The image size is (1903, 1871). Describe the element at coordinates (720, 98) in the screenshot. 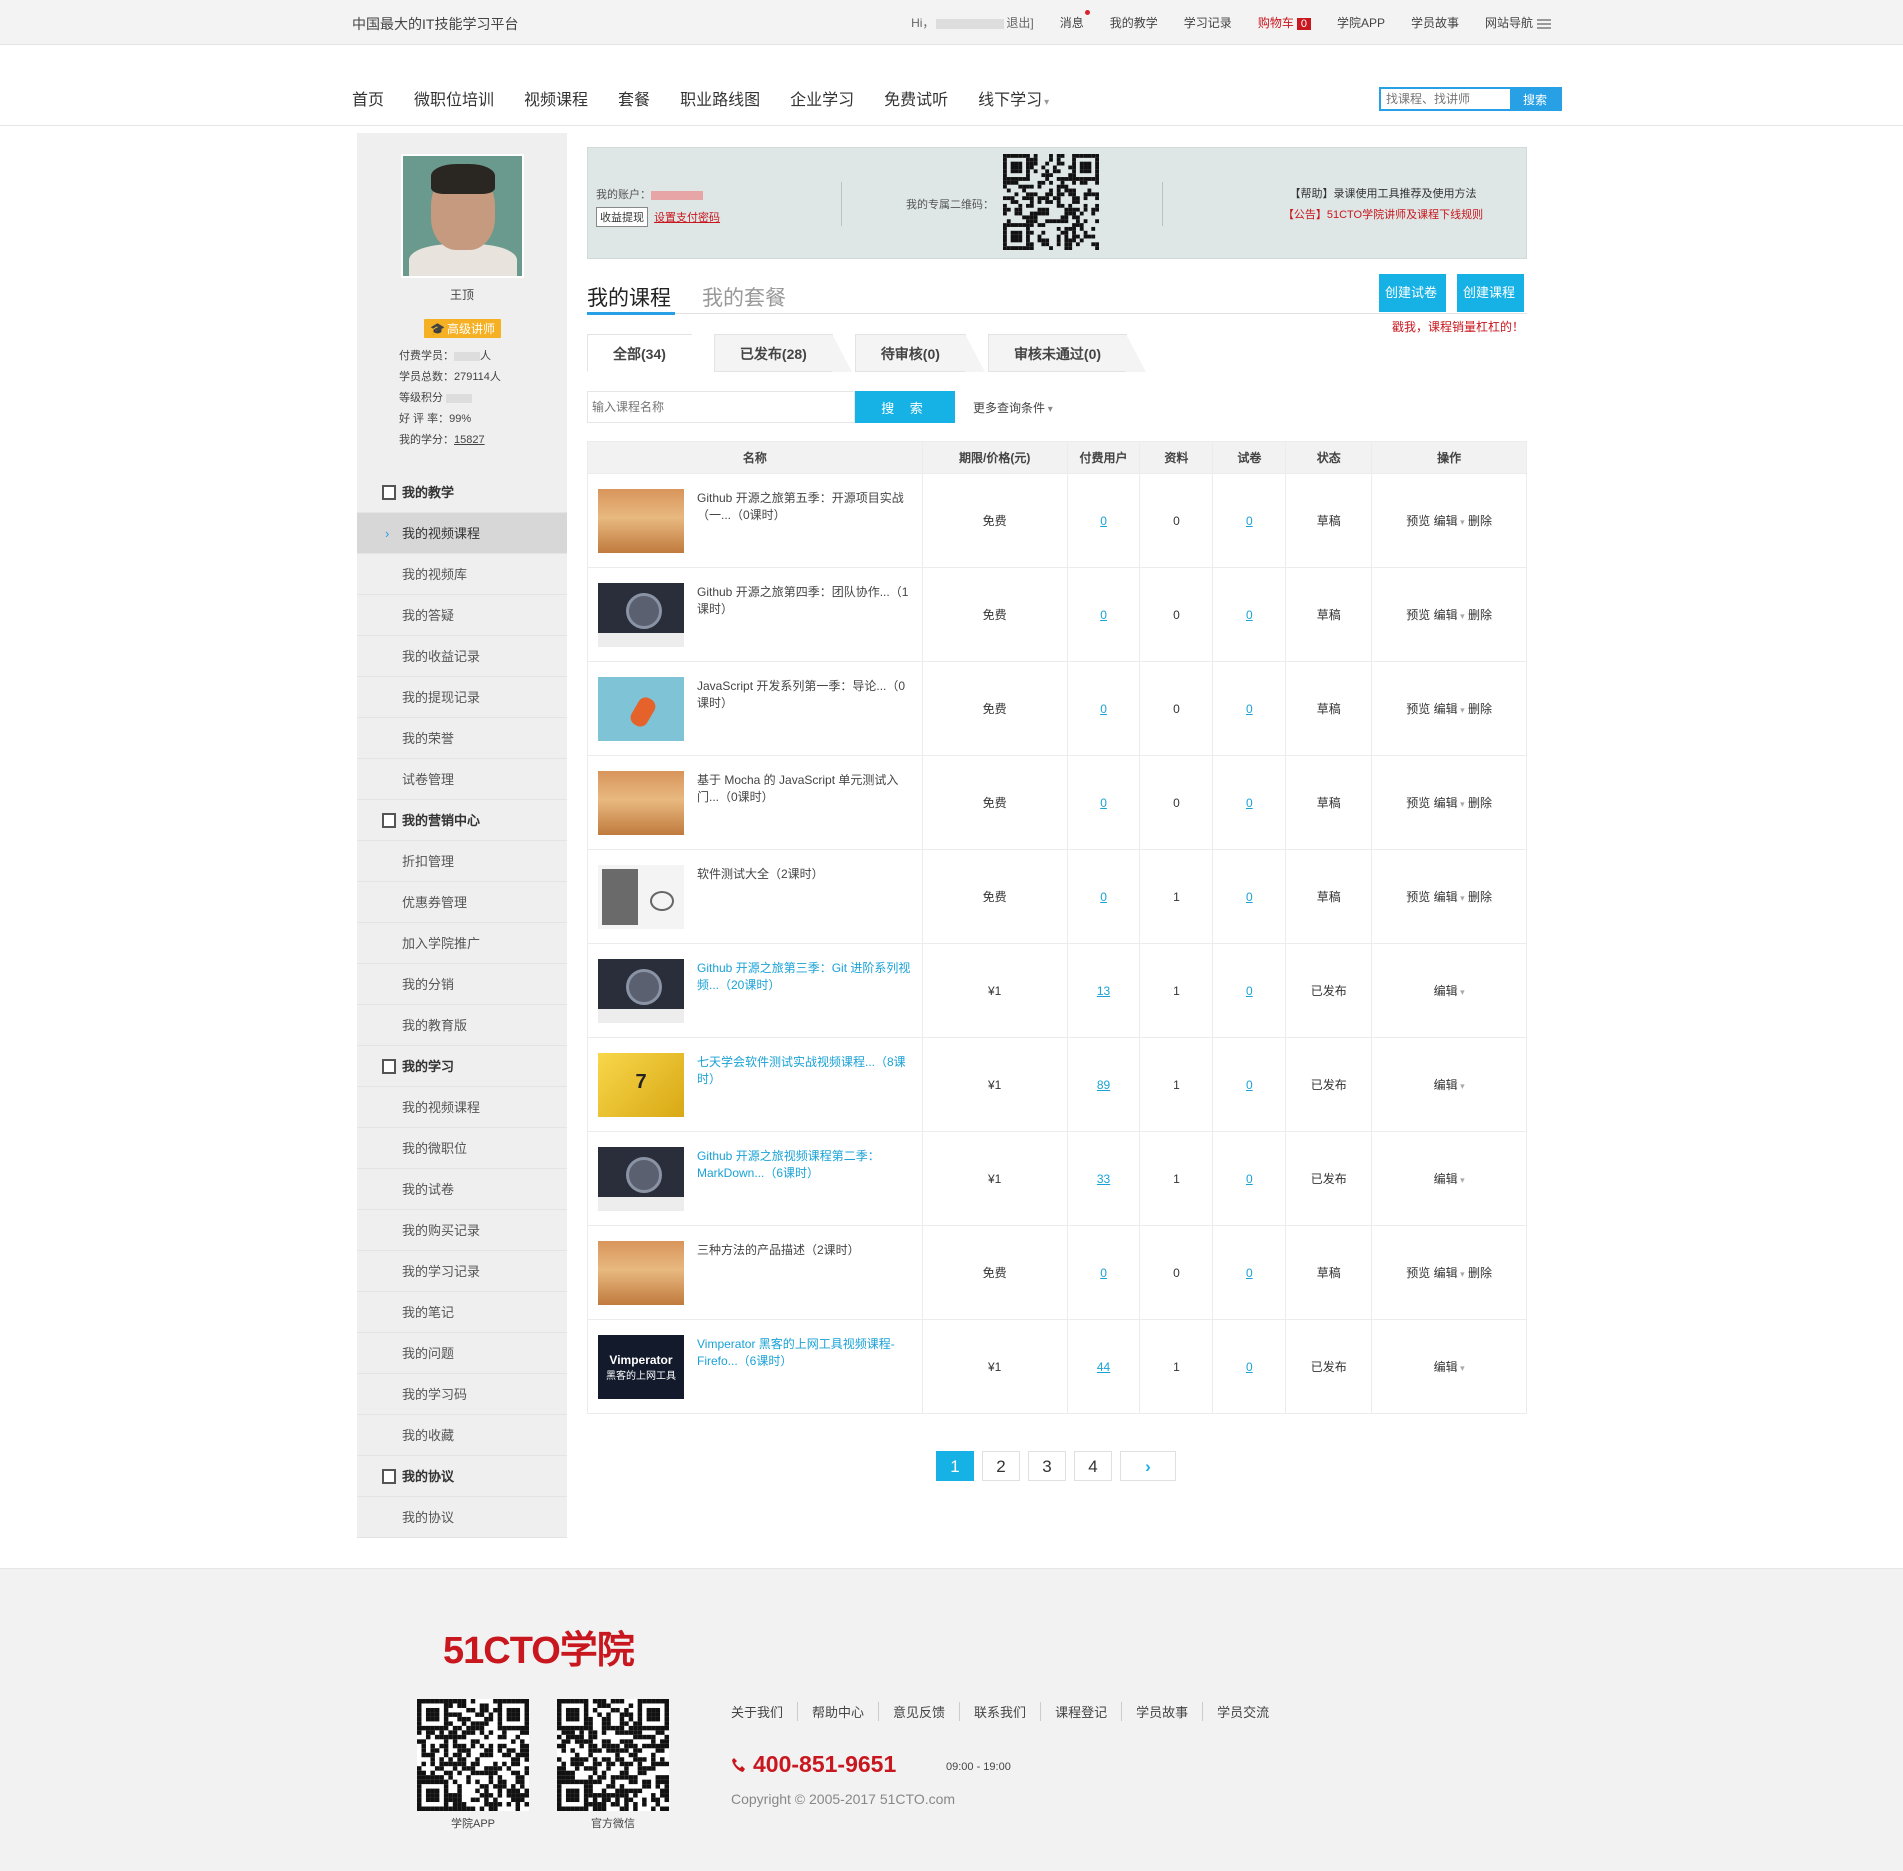

I see `nav-item: 职业路线图` at that location.